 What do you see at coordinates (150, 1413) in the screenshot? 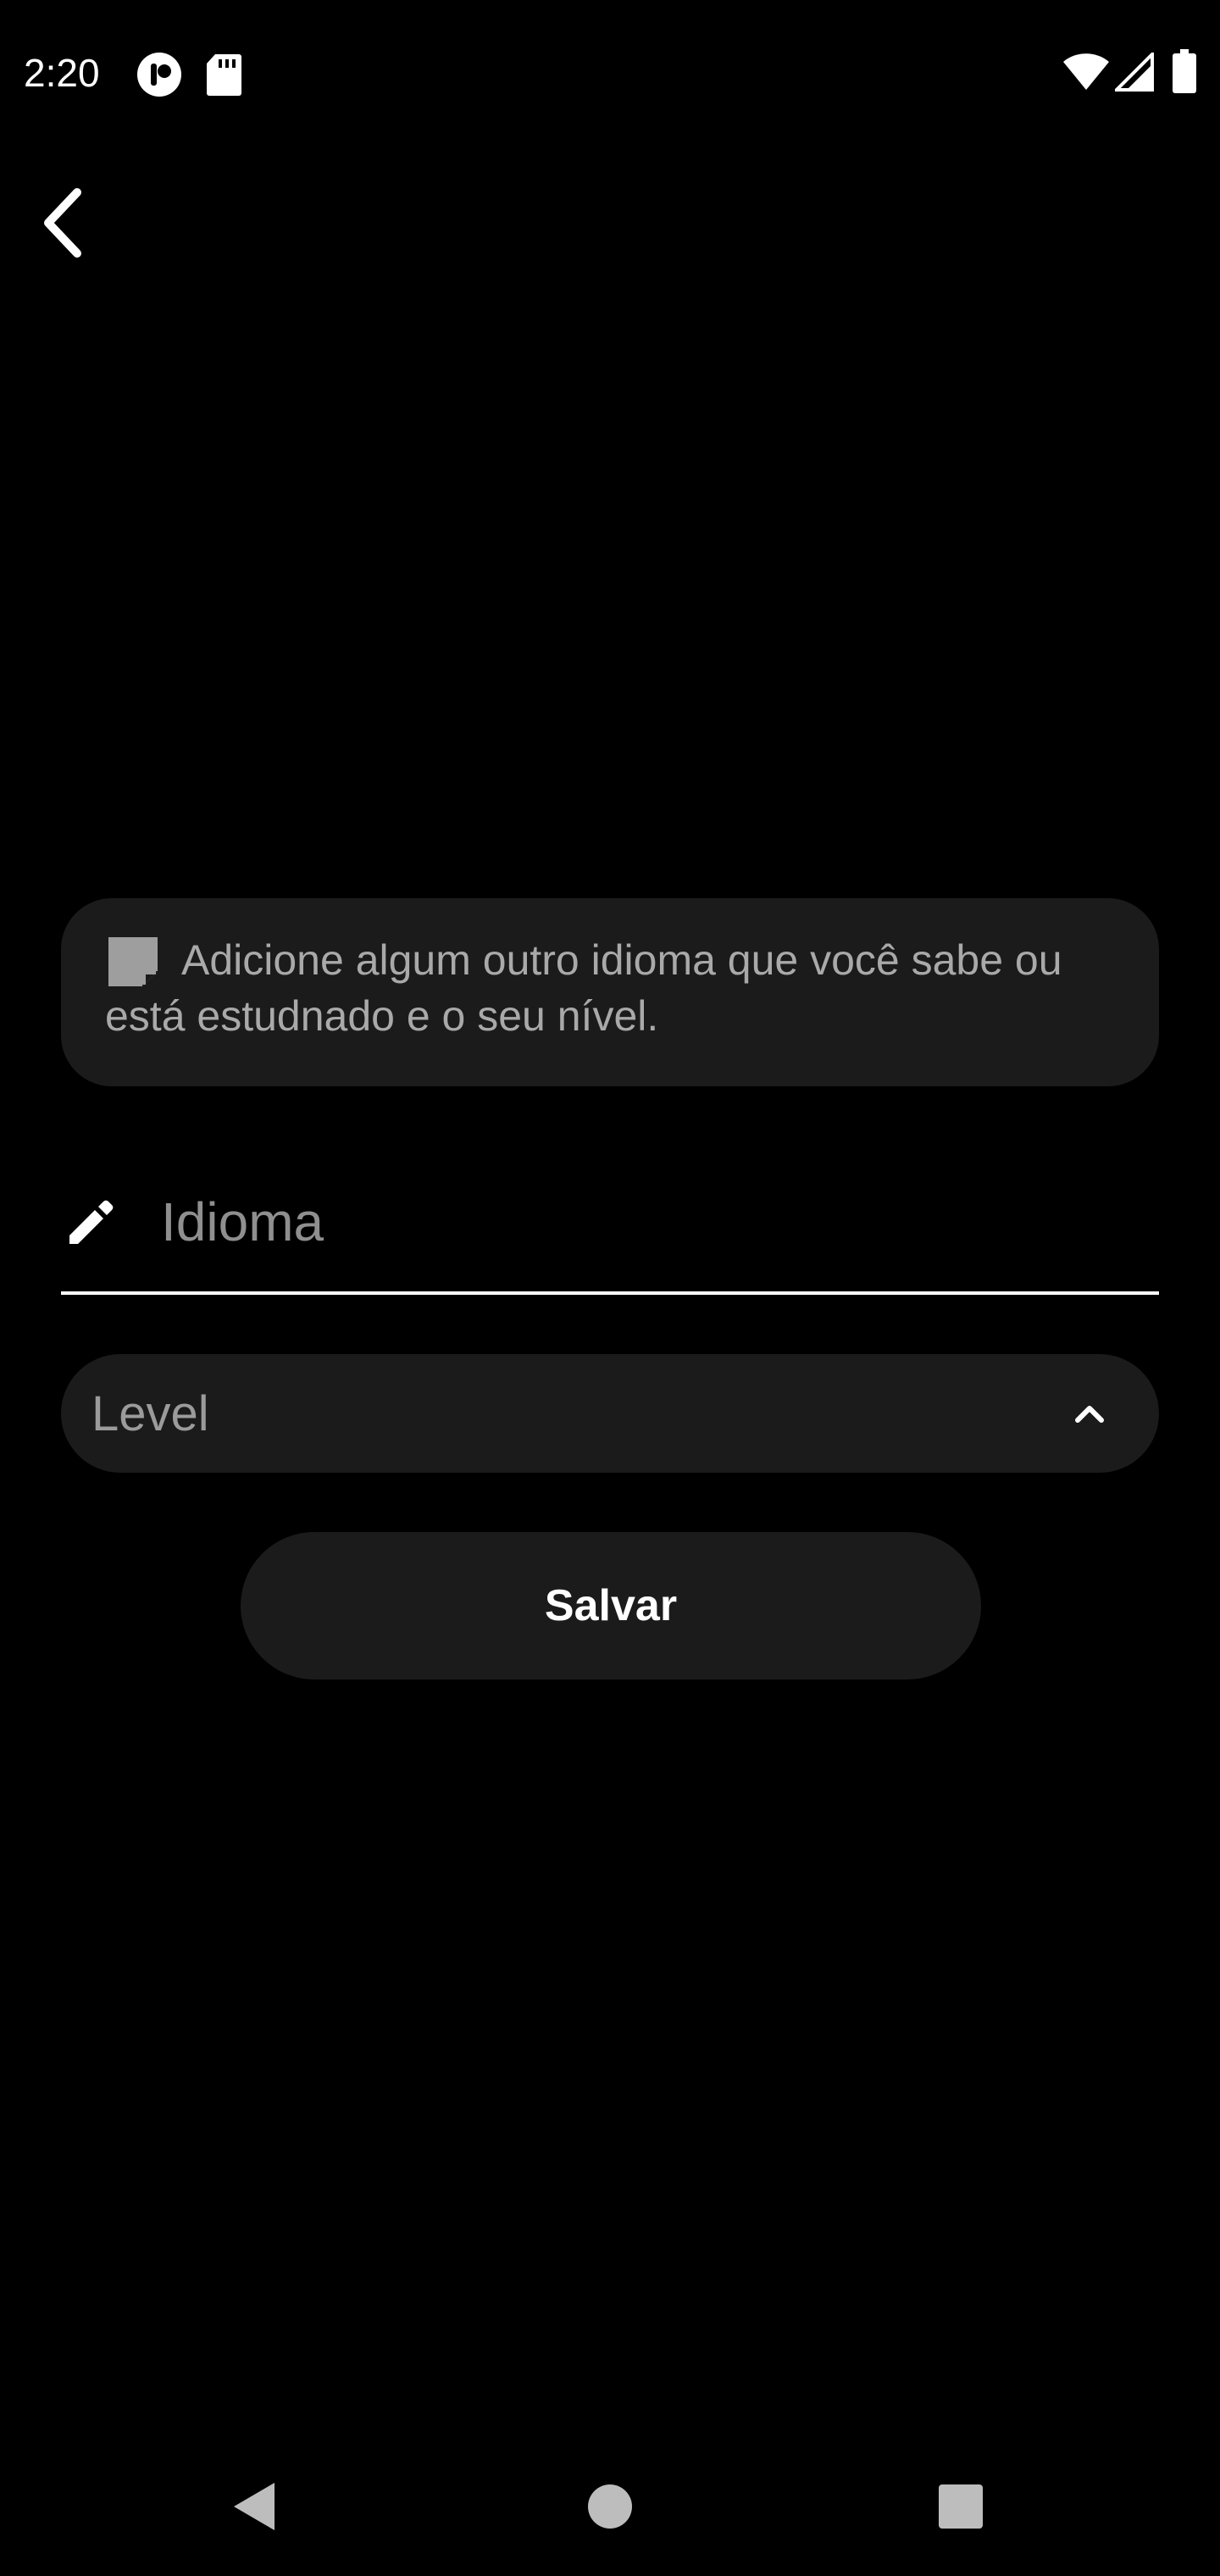
I see `level-label: Level` at bounding box center [150, 1413].